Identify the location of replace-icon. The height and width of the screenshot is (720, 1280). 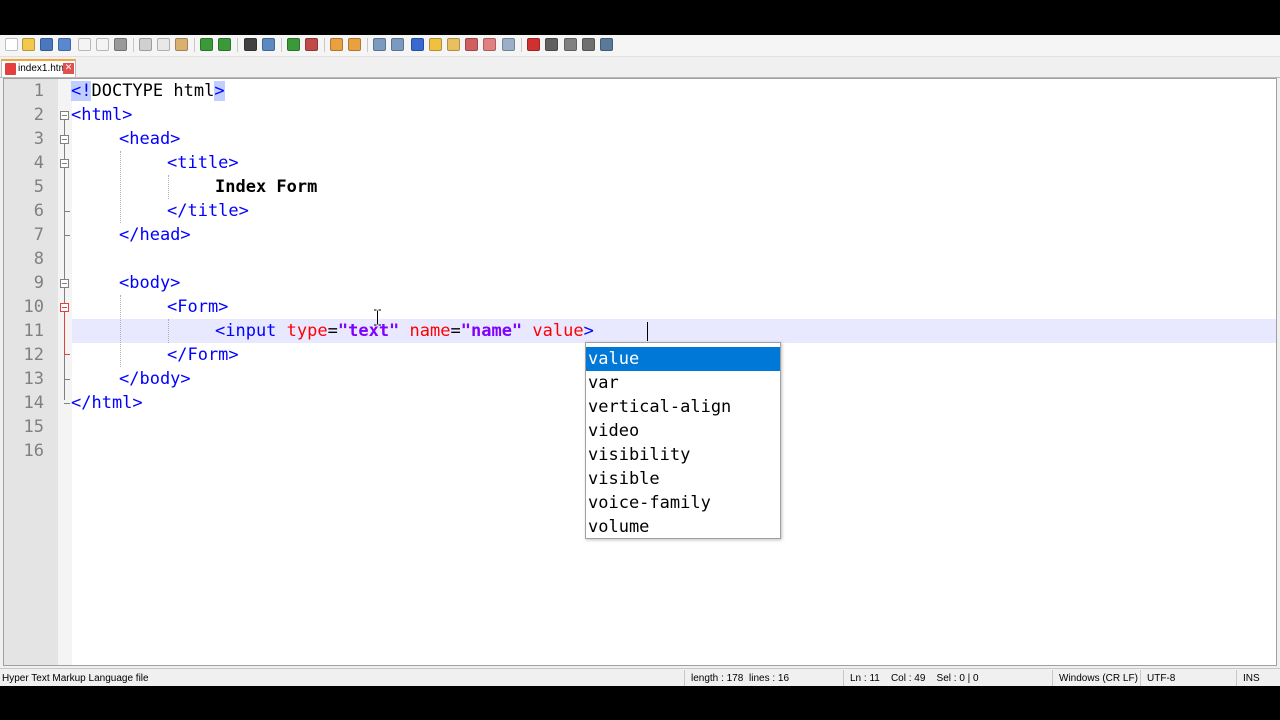
(268, 44).